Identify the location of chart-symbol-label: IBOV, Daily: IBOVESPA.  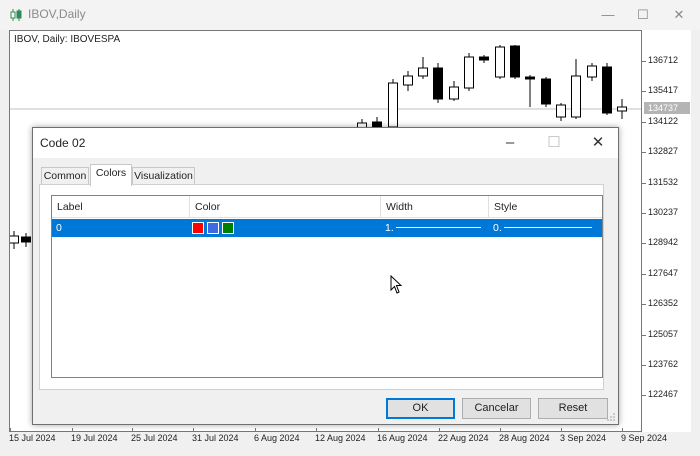
(67, 39).